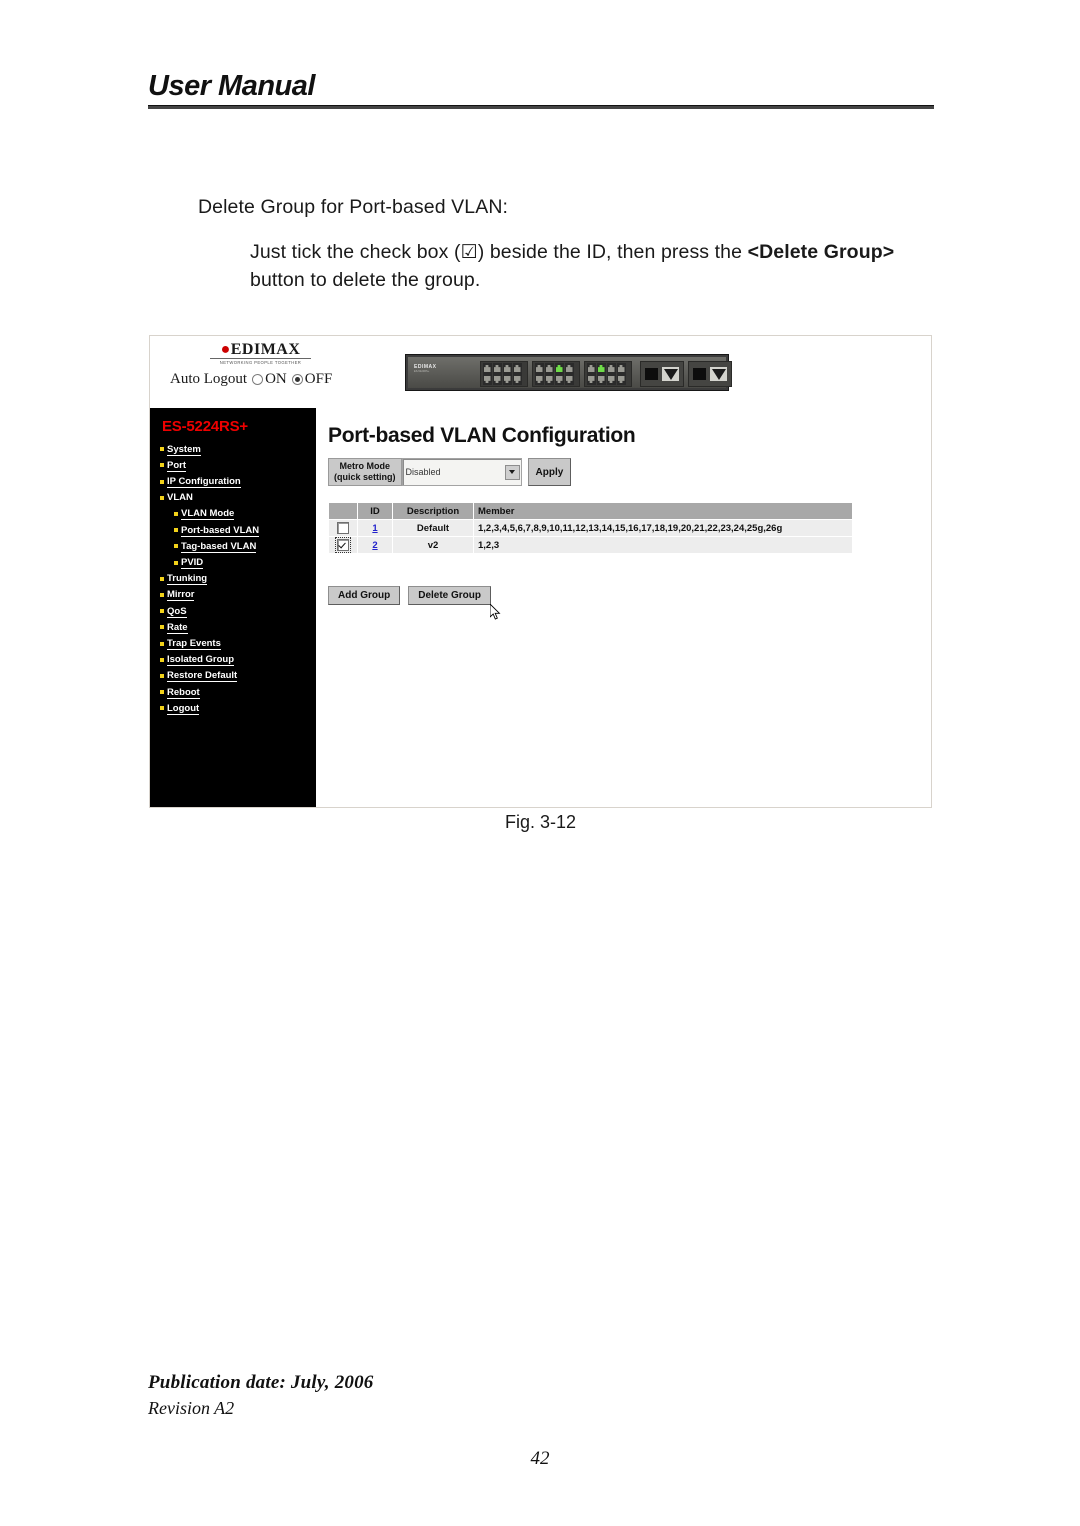 This screenshot has width=1080, height=1526. What do you see at coordinates (374, 545) in the screenshot?
I see `vlan-id-link: 2` at bounding box center [374, 545].